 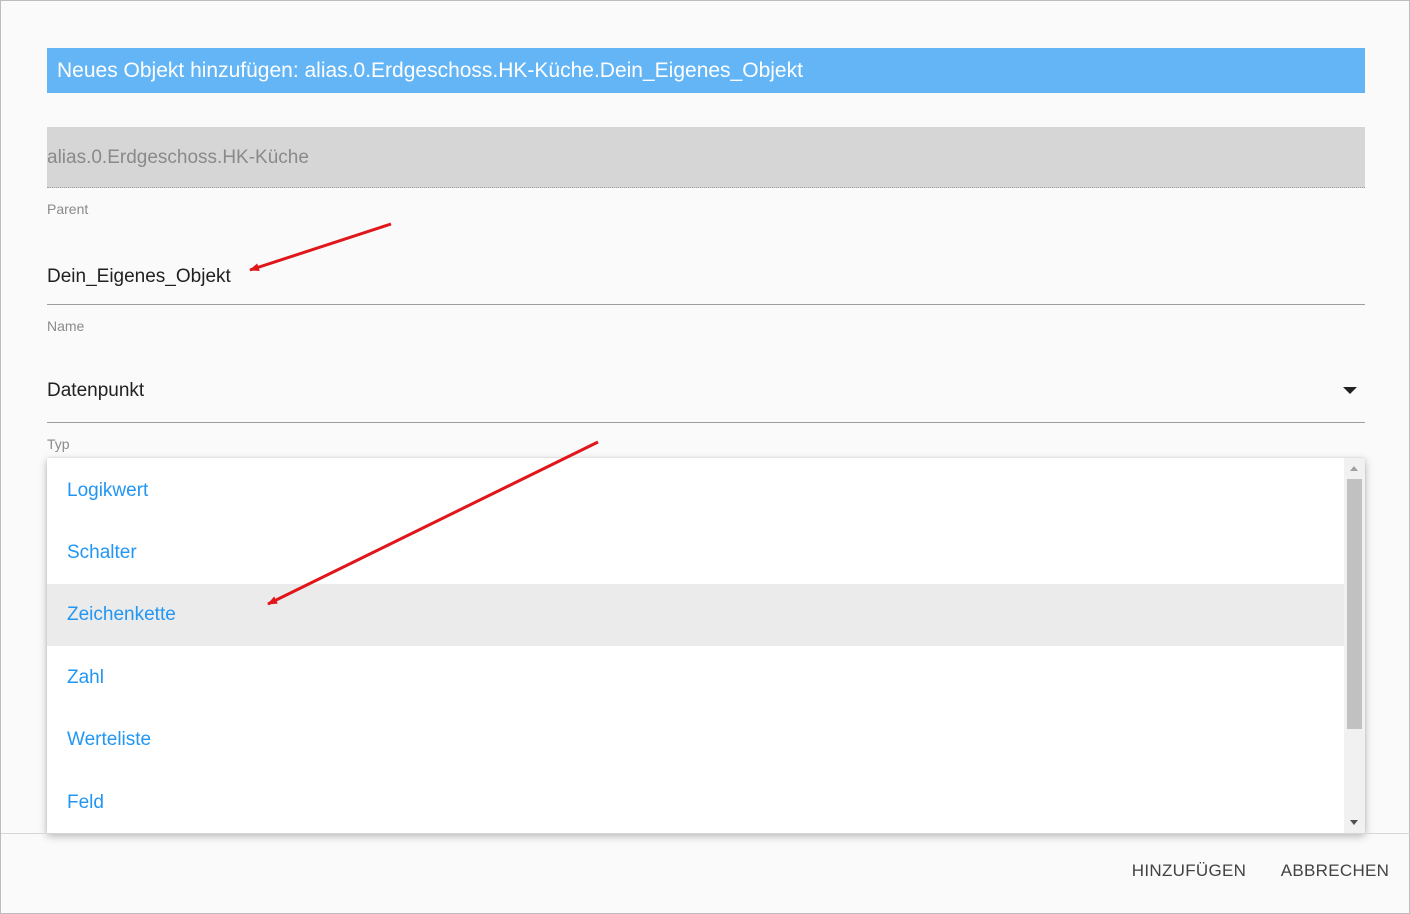 I want to click on name-field, so click(x=706, y=278).